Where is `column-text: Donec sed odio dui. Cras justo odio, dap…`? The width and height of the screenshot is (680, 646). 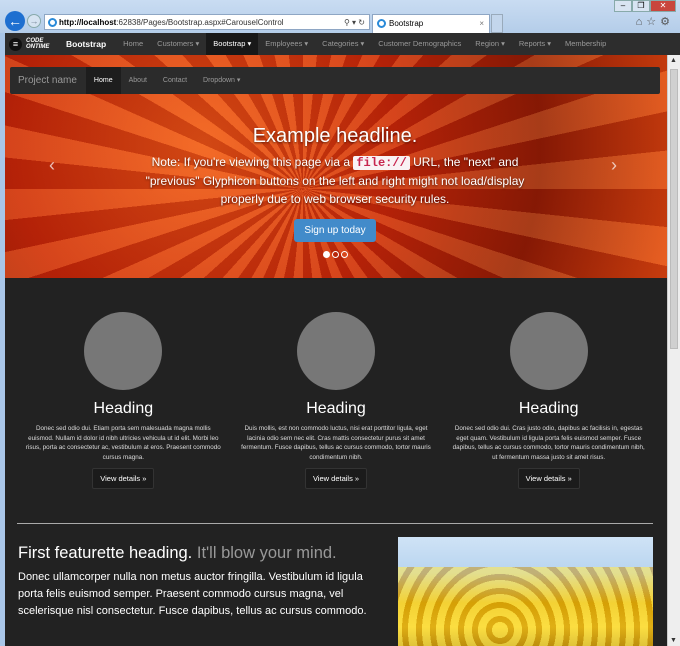
column-text: Donec sed odio dui. Cras justo odio, dap… is located at coordinates (548, 443).